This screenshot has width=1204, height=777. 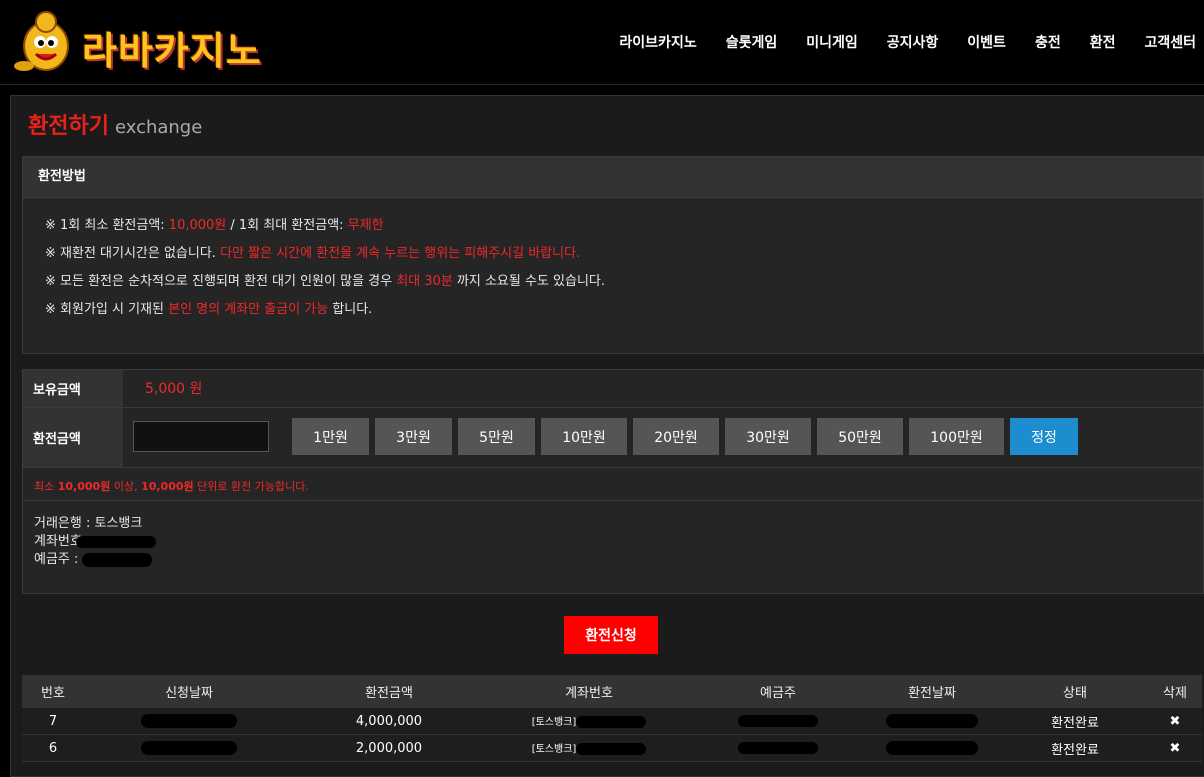 What do you see at coordinates (1044, 436) in the screenshot?
I see `reset-button: 정정` at bounding box center [1044, 436].